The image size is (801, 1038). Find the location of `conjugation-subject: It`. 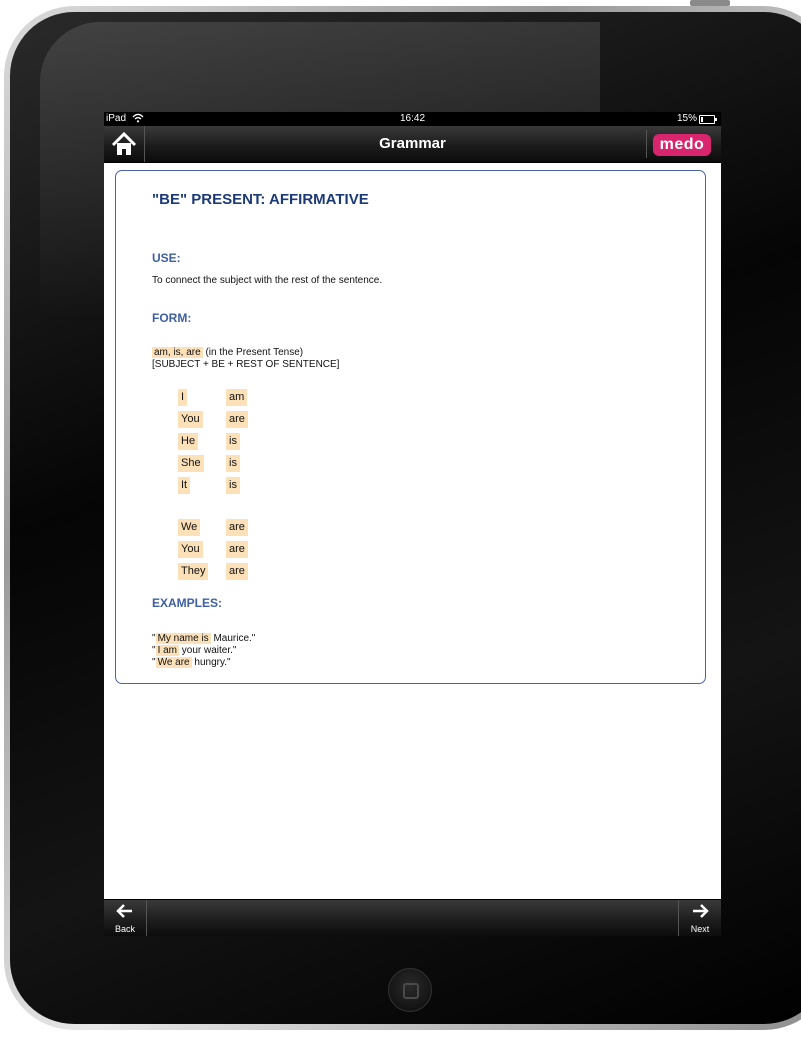

conjugation-subject: It is located at coordinates (184, 485).